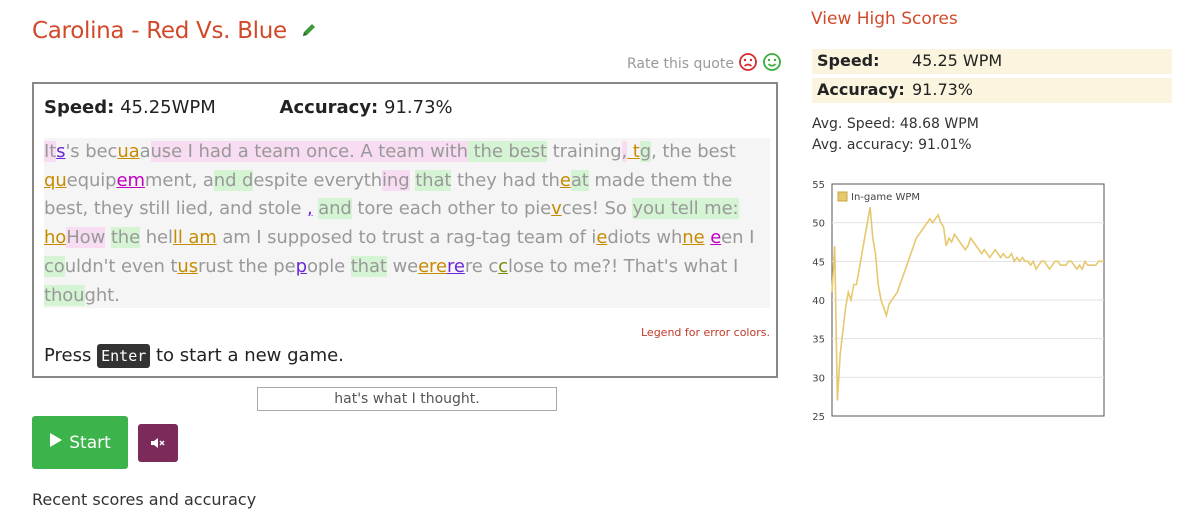  What do you see at coordinates (818, 340) in the screenshot?
I see `chart-ytick-label: 35` at bounding box center [818, 340].